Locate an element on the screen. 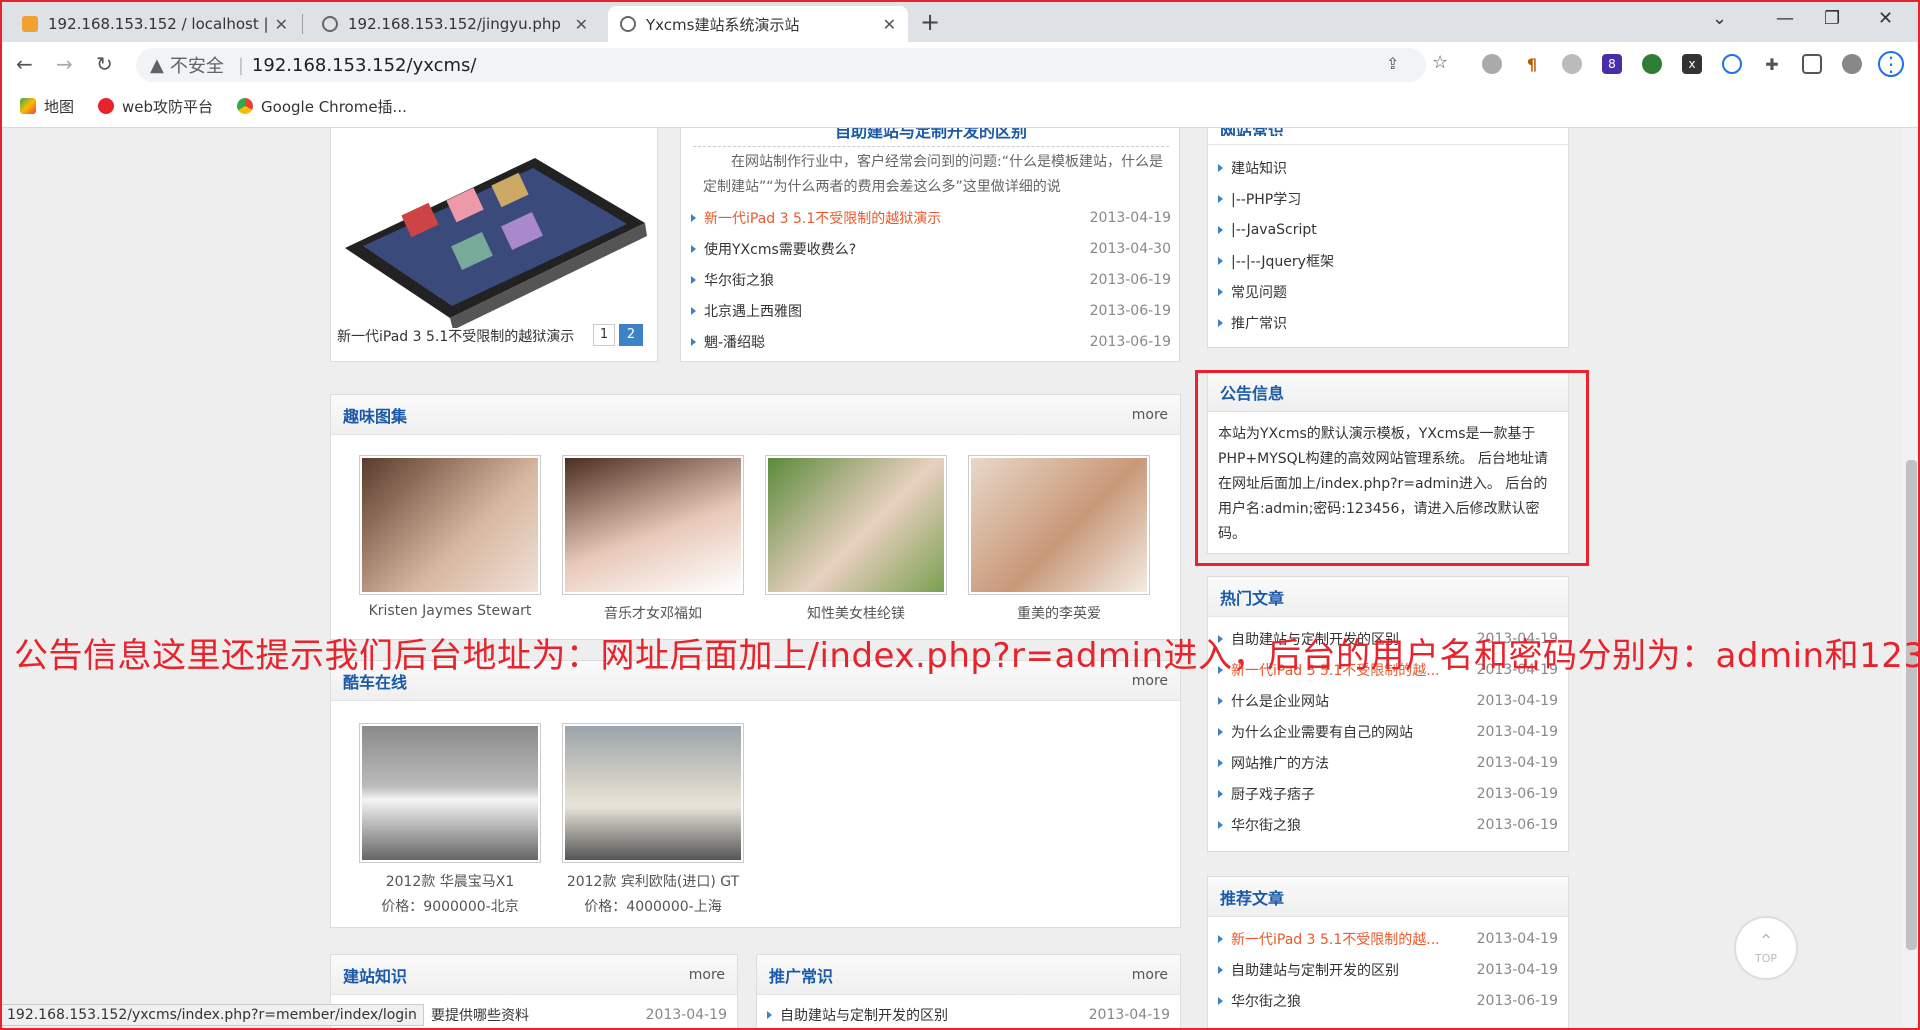 The image size is (1920, 1030). extension-globe-icon is located at coordinates (1492, 64).